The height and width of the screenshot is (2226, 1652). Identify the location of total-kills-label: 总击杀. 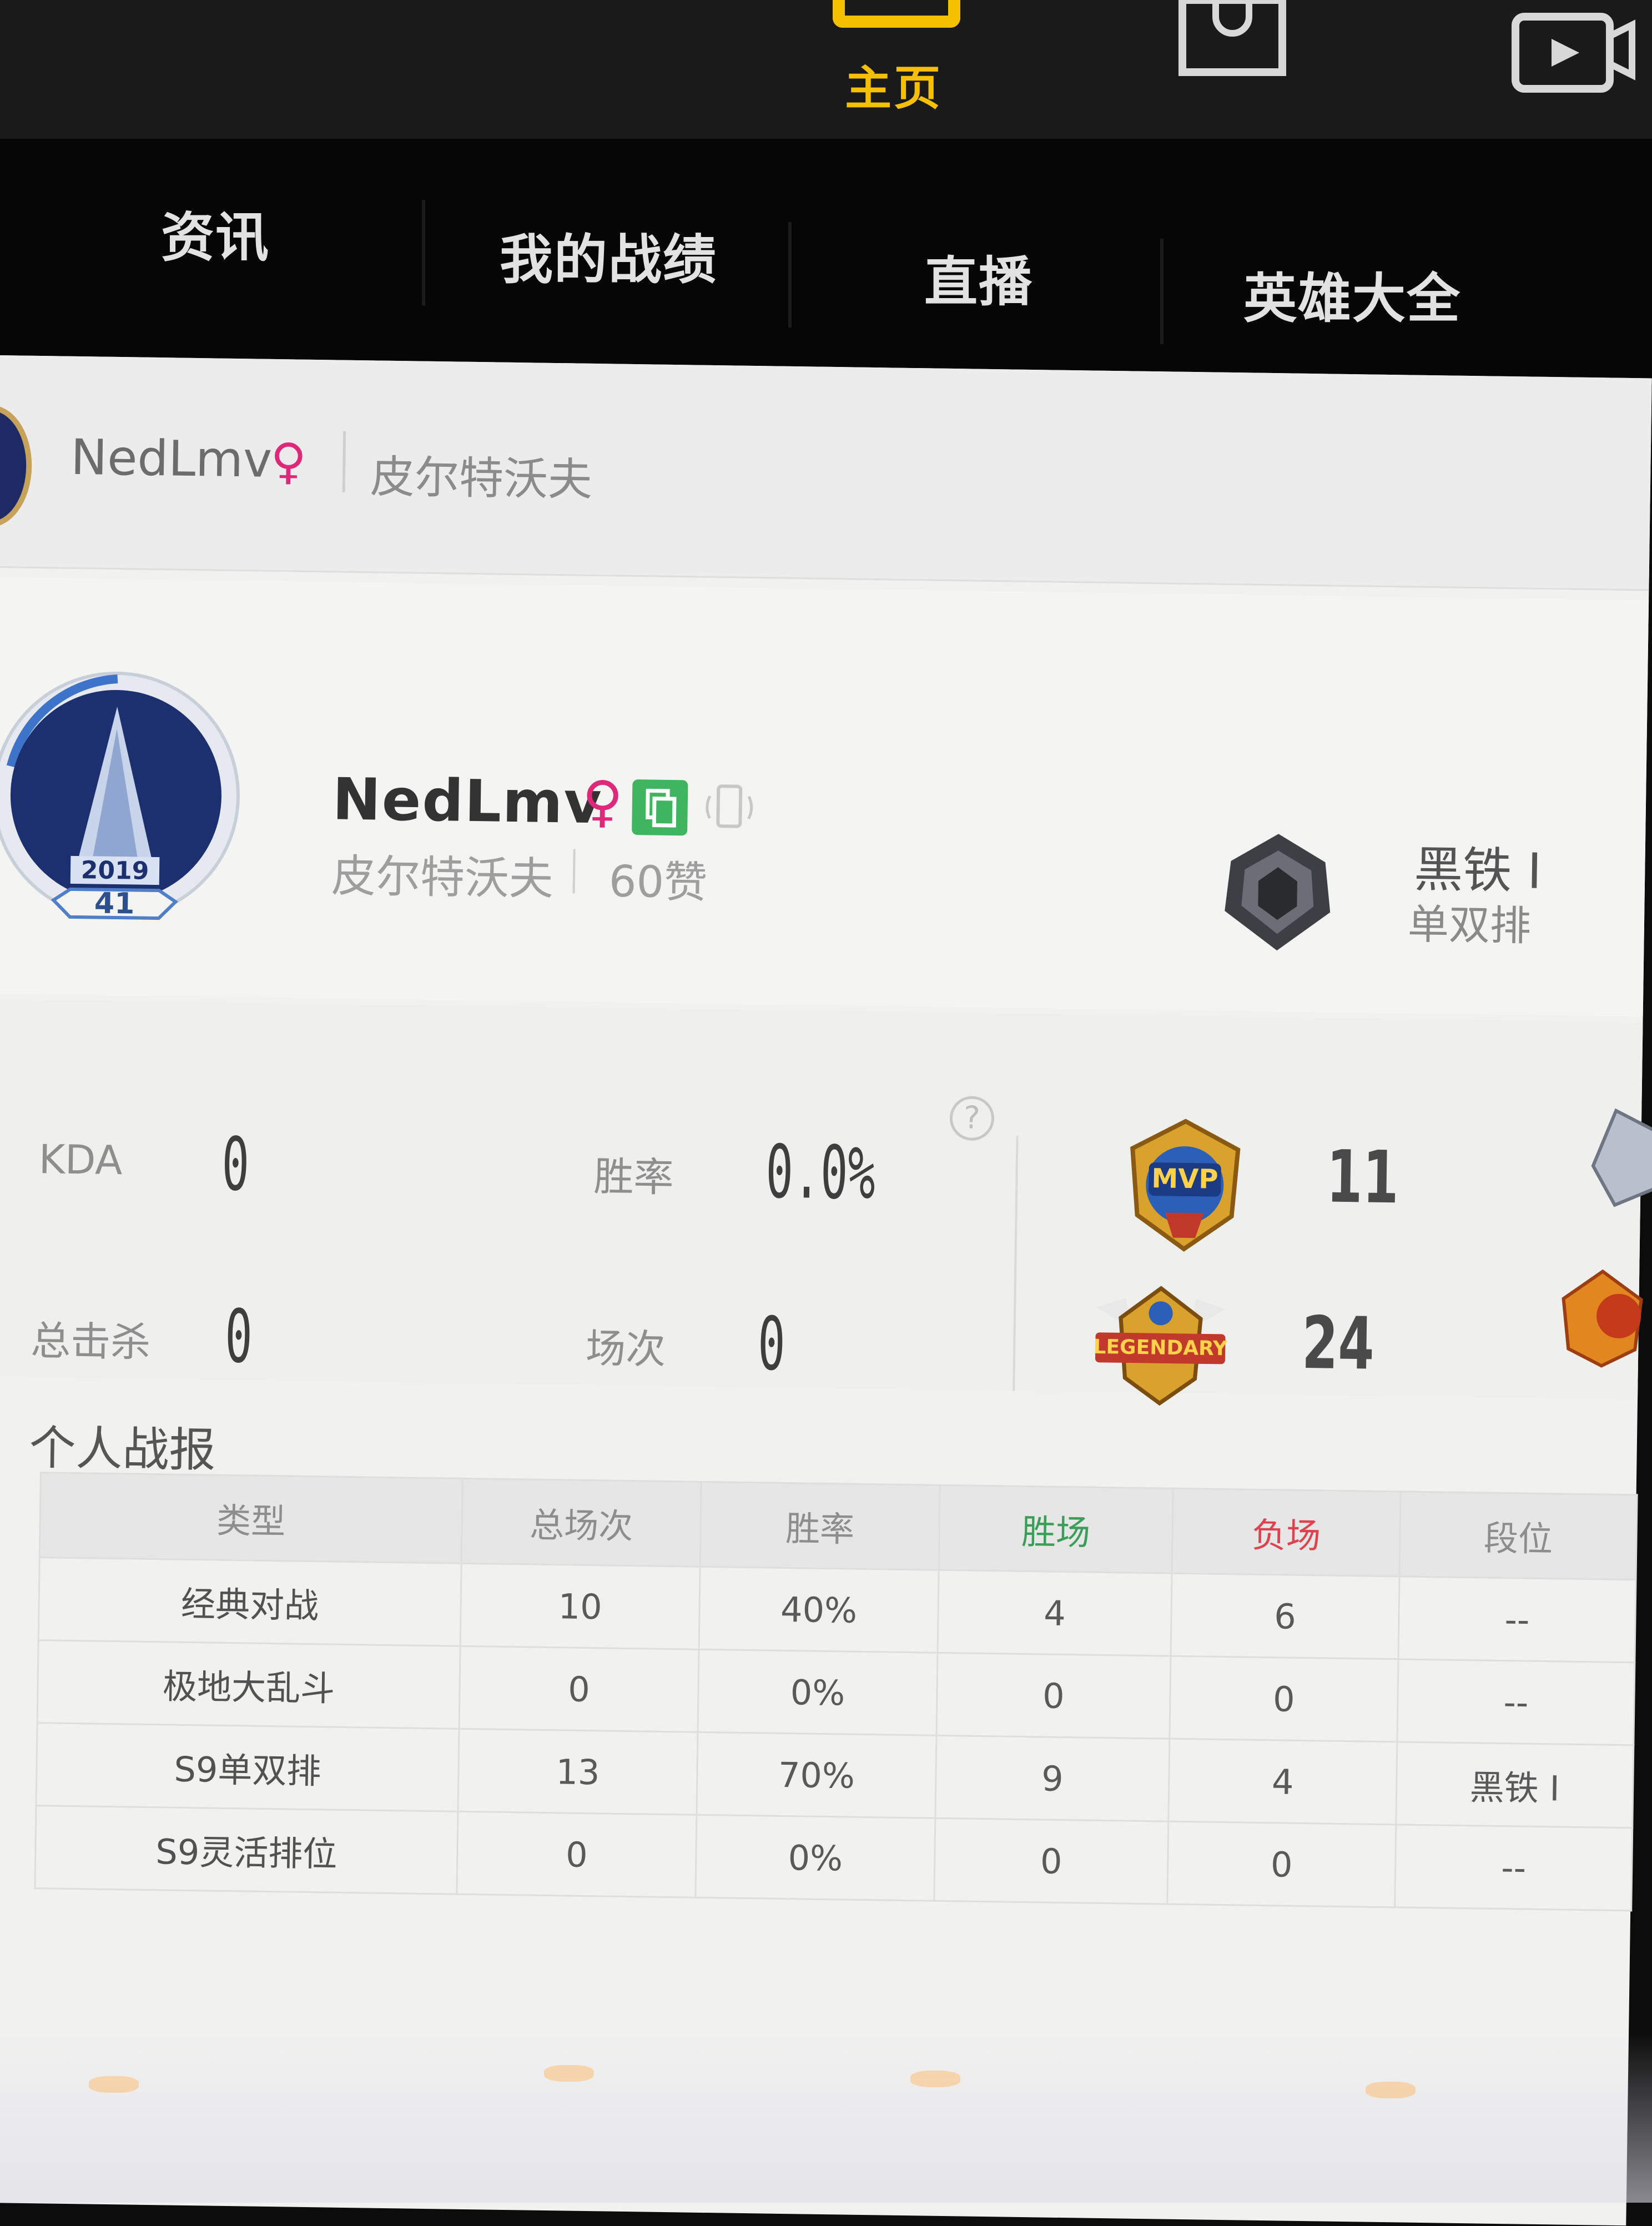
(90, 1341).